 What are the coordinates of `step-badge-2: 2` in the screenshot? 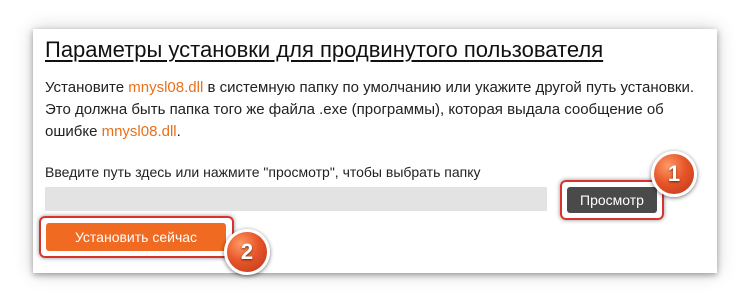 It's located at (247, 252).